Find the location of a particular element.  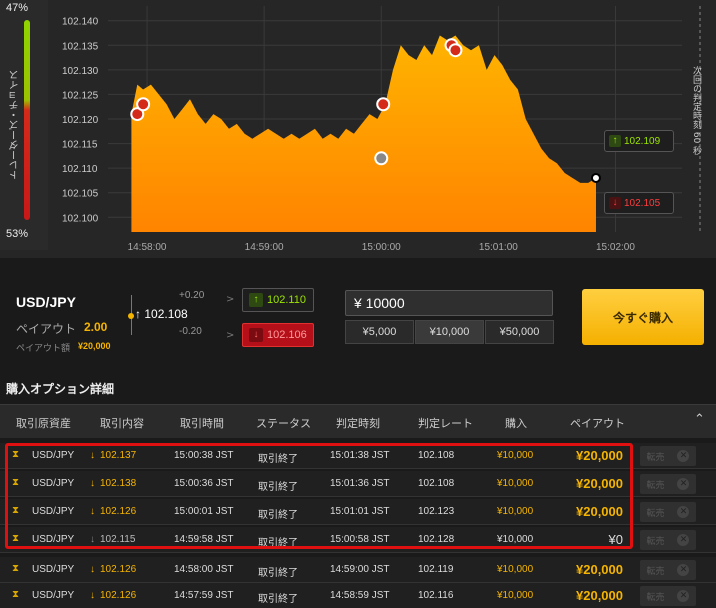

cell-judge-time: 14:58:59 JST is located at coordinates (360, 595).